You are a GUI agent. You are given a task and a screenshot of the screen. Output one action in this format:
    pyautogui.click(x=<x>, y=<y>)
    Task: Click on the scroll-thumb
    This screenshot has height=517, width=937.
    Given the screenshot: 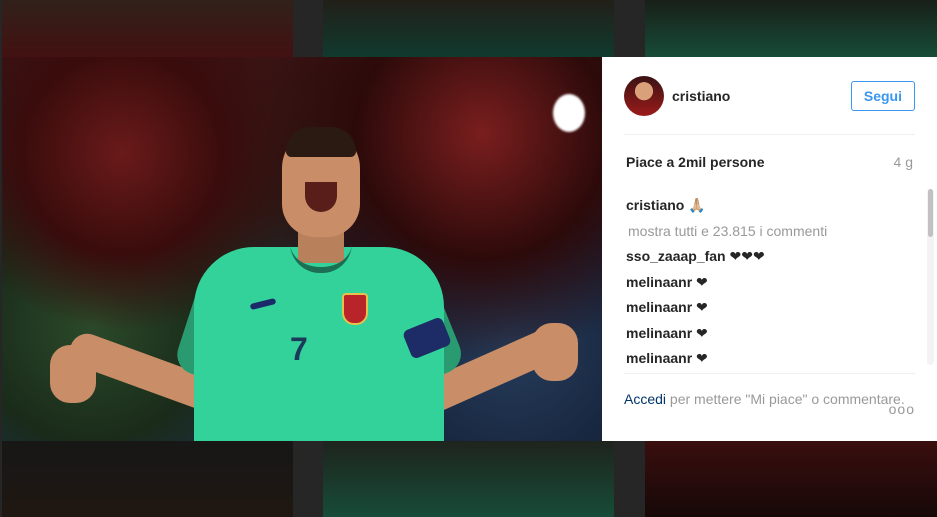 What is the action you would take?
    pyautogui.click(x=930, y=213)
    